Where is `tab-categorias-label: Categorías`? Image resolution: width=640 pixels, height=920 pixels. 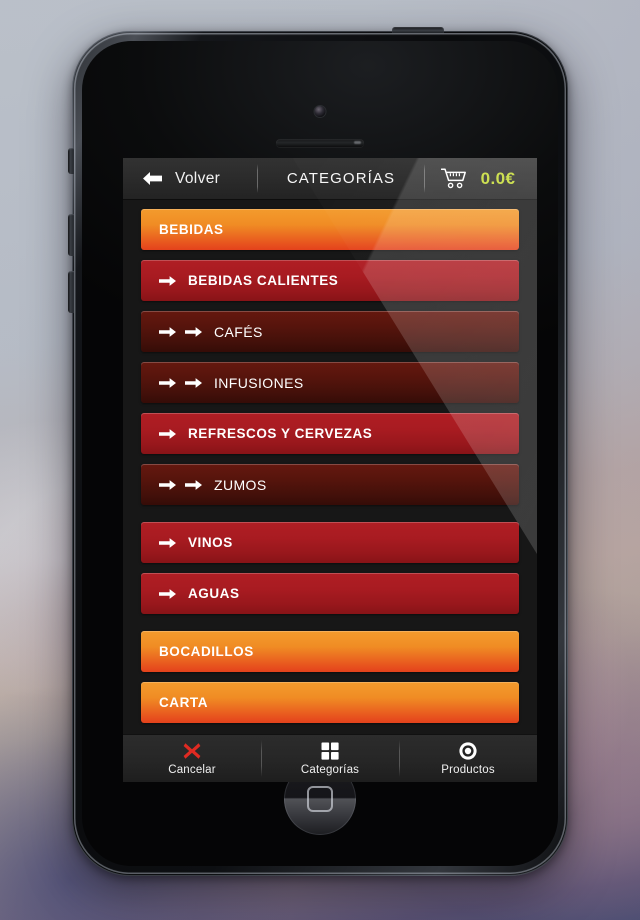
tab-categorias-label: Categorías is located at coordinates (330, 770).